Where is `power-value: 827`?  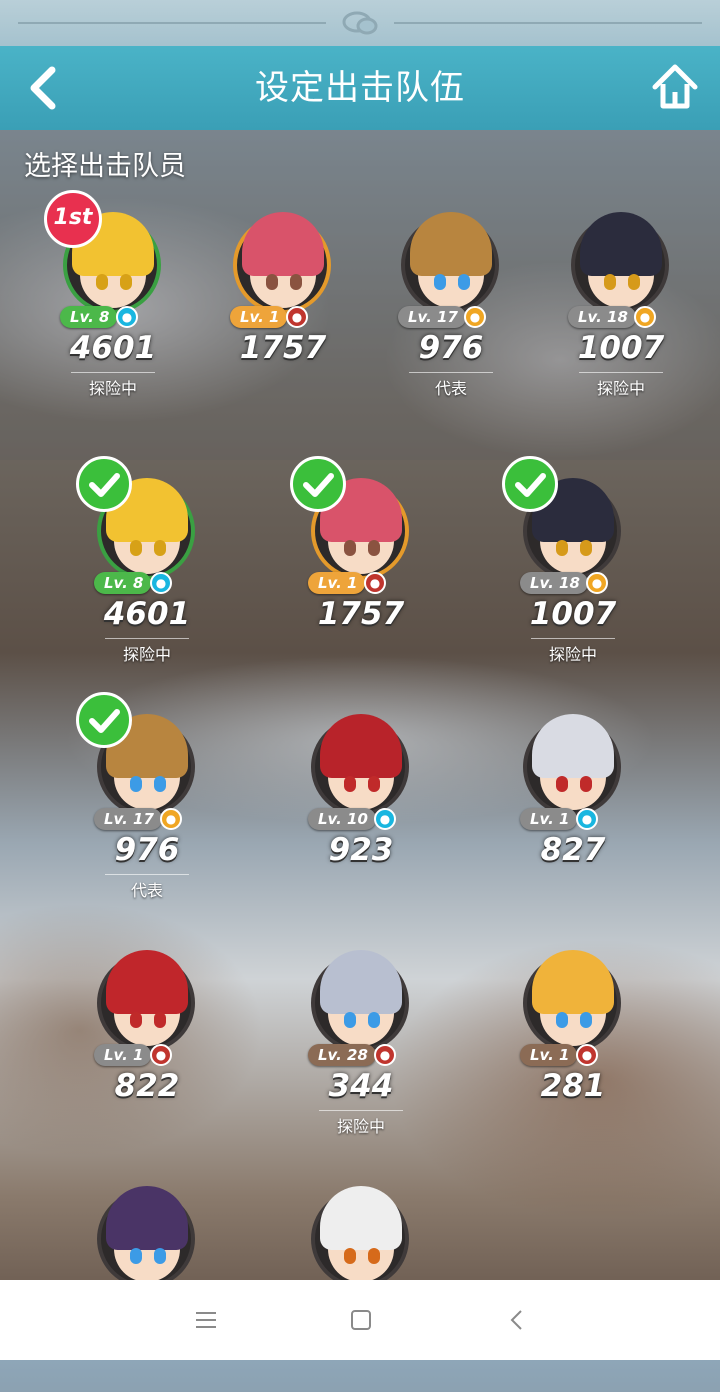 power-value: 827 is located at coordinates (573, 850).